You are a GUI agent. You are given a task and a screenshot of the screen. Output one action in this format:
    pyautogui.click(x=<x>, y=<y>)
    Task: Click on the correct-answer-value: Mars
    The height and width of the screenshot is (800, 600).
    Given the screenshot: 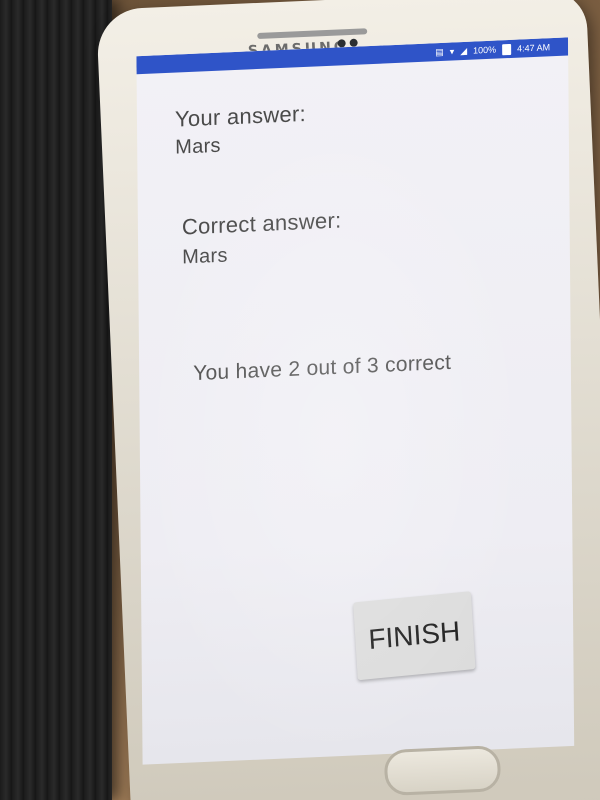 What is the action you would take?
    pyautogui.click(x=205, y=256)
    